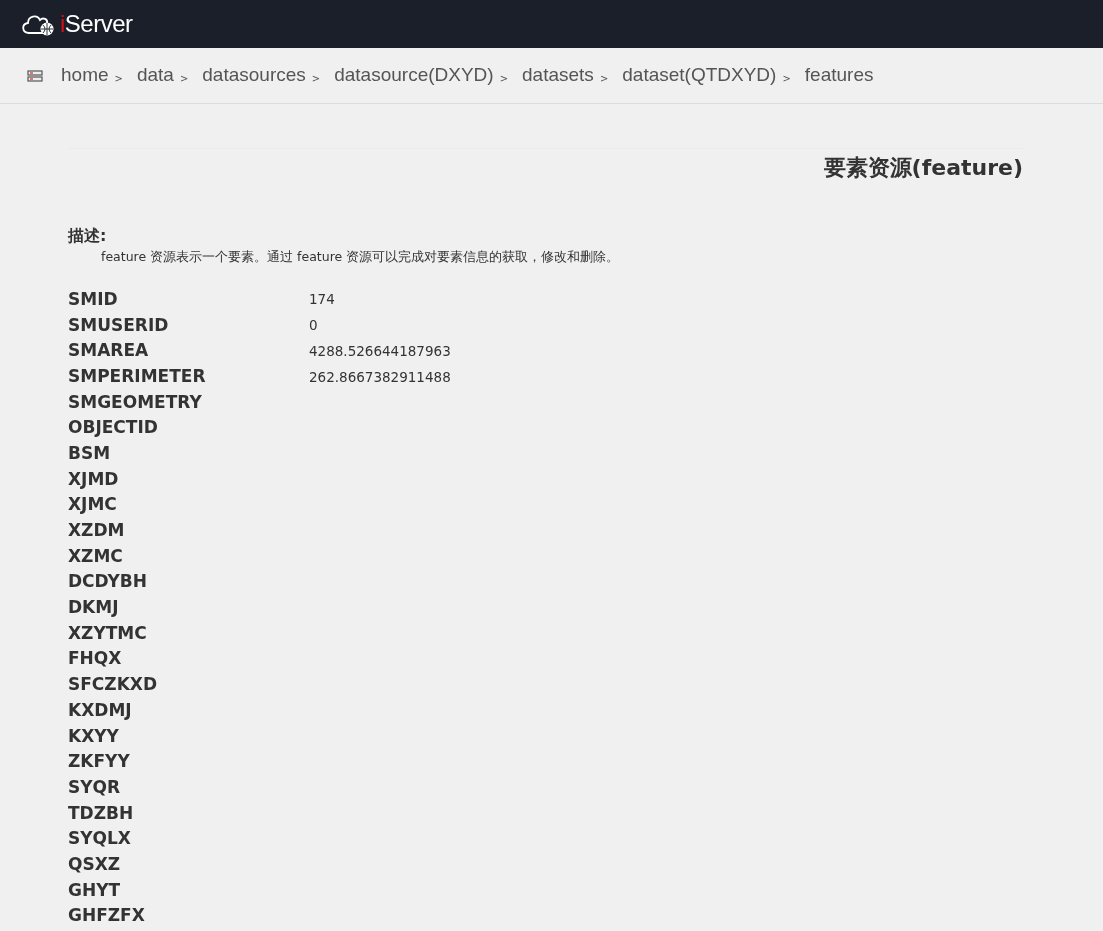  Describe the element at coordinates (558, 75) in the screenshot. I see `breadcrumb-link: datasets` at that location.